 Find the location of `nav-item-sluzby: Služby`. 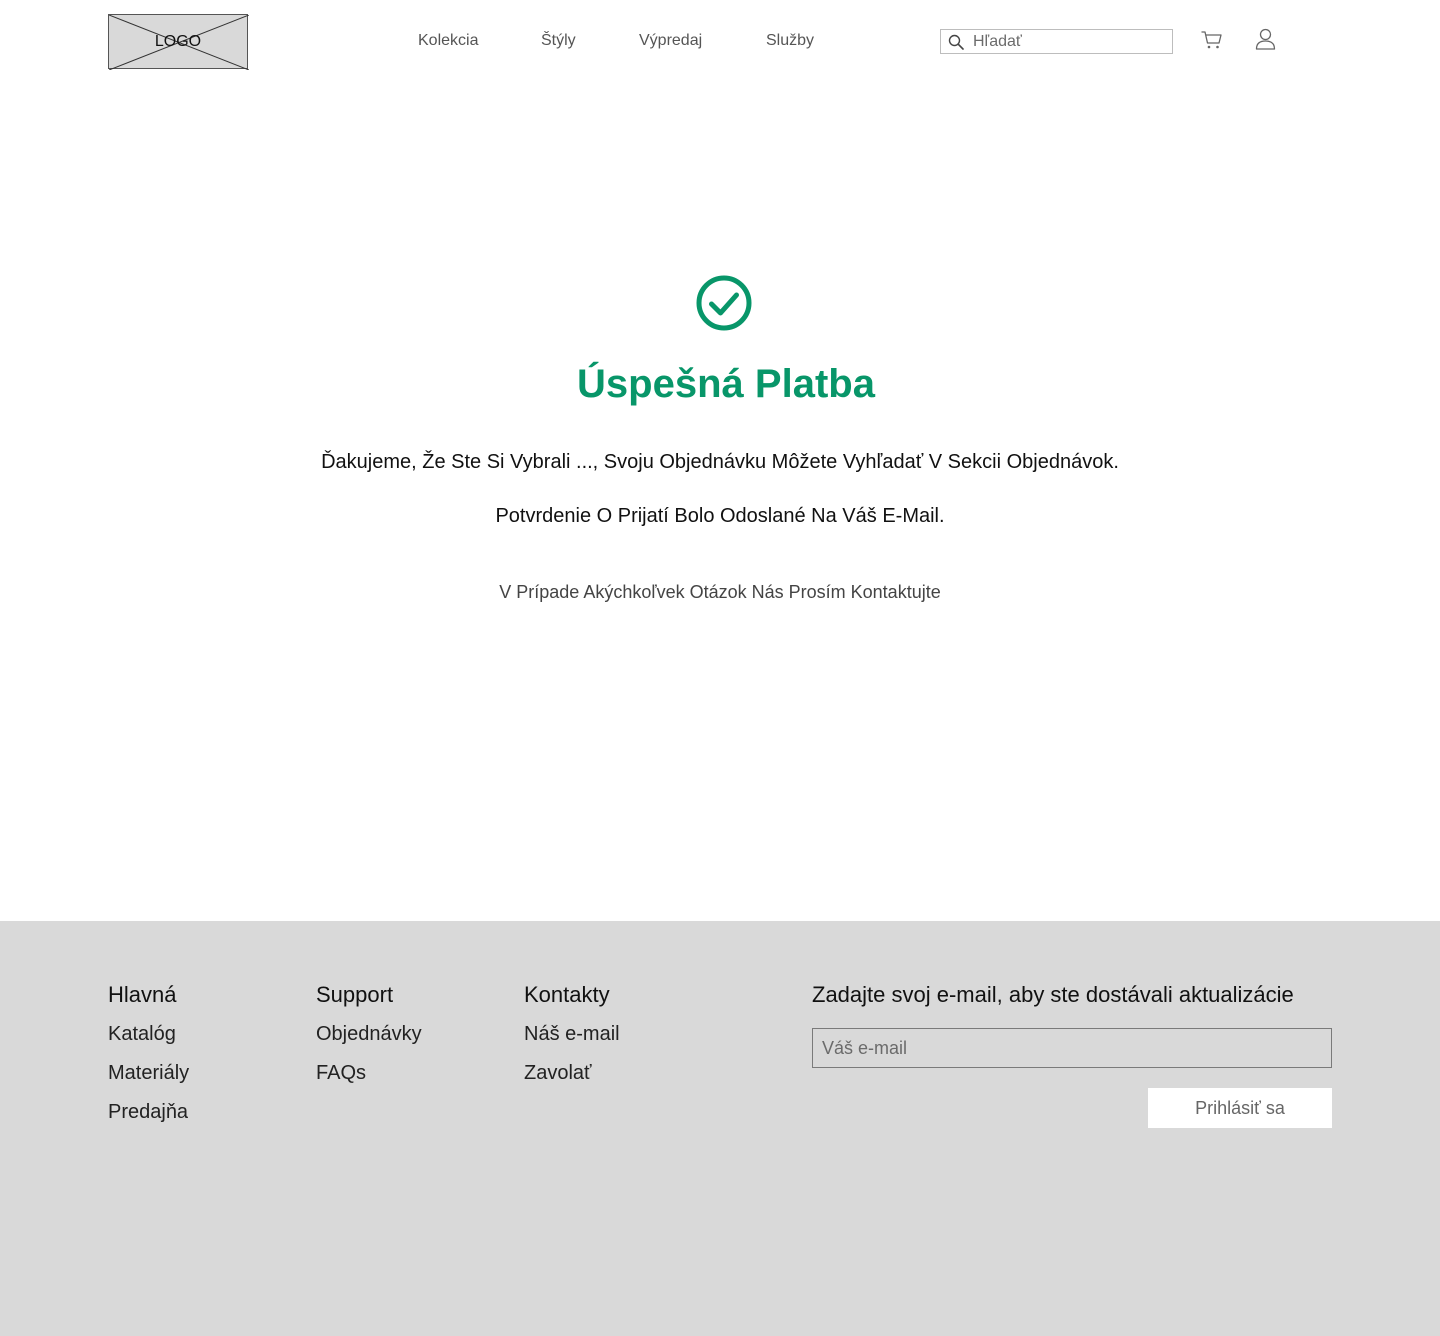

nav-item-sluzby: Služby is located at coordinates (790, 41).